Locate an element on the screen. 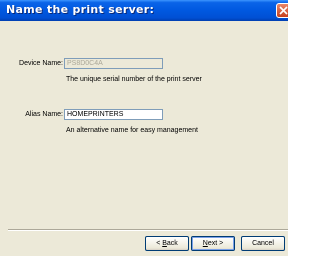 This screenshot has width=320, height=256. cancel-button: Cancel is located at coordinates (263, 243).